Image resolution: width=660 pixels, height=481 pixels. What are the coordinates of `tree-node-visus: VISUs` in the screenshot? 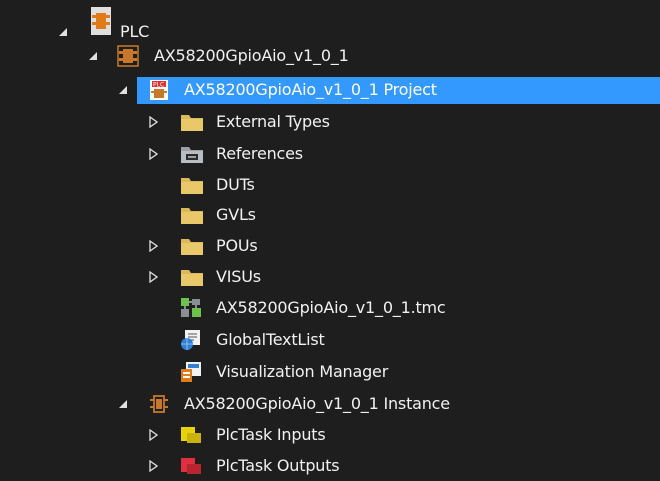 It's located at (330, 277).